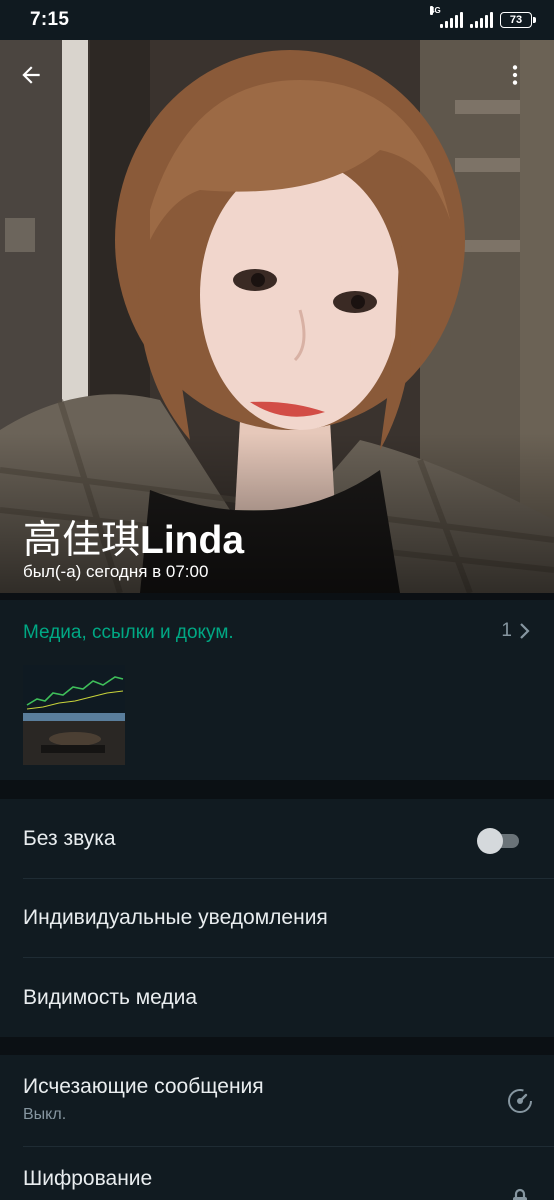  I want to click on more-vertical-icon, so click(515, 75).